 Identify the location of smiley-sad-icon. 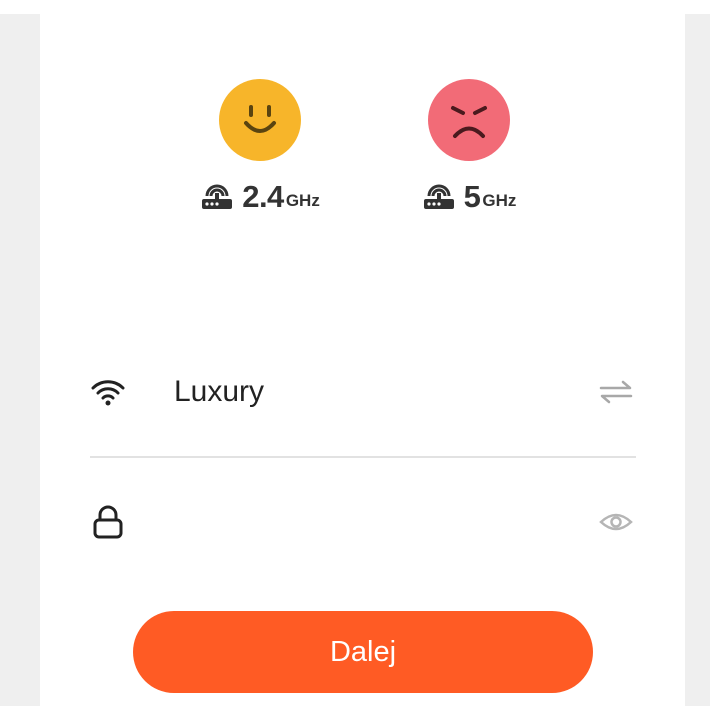
(469, 120).